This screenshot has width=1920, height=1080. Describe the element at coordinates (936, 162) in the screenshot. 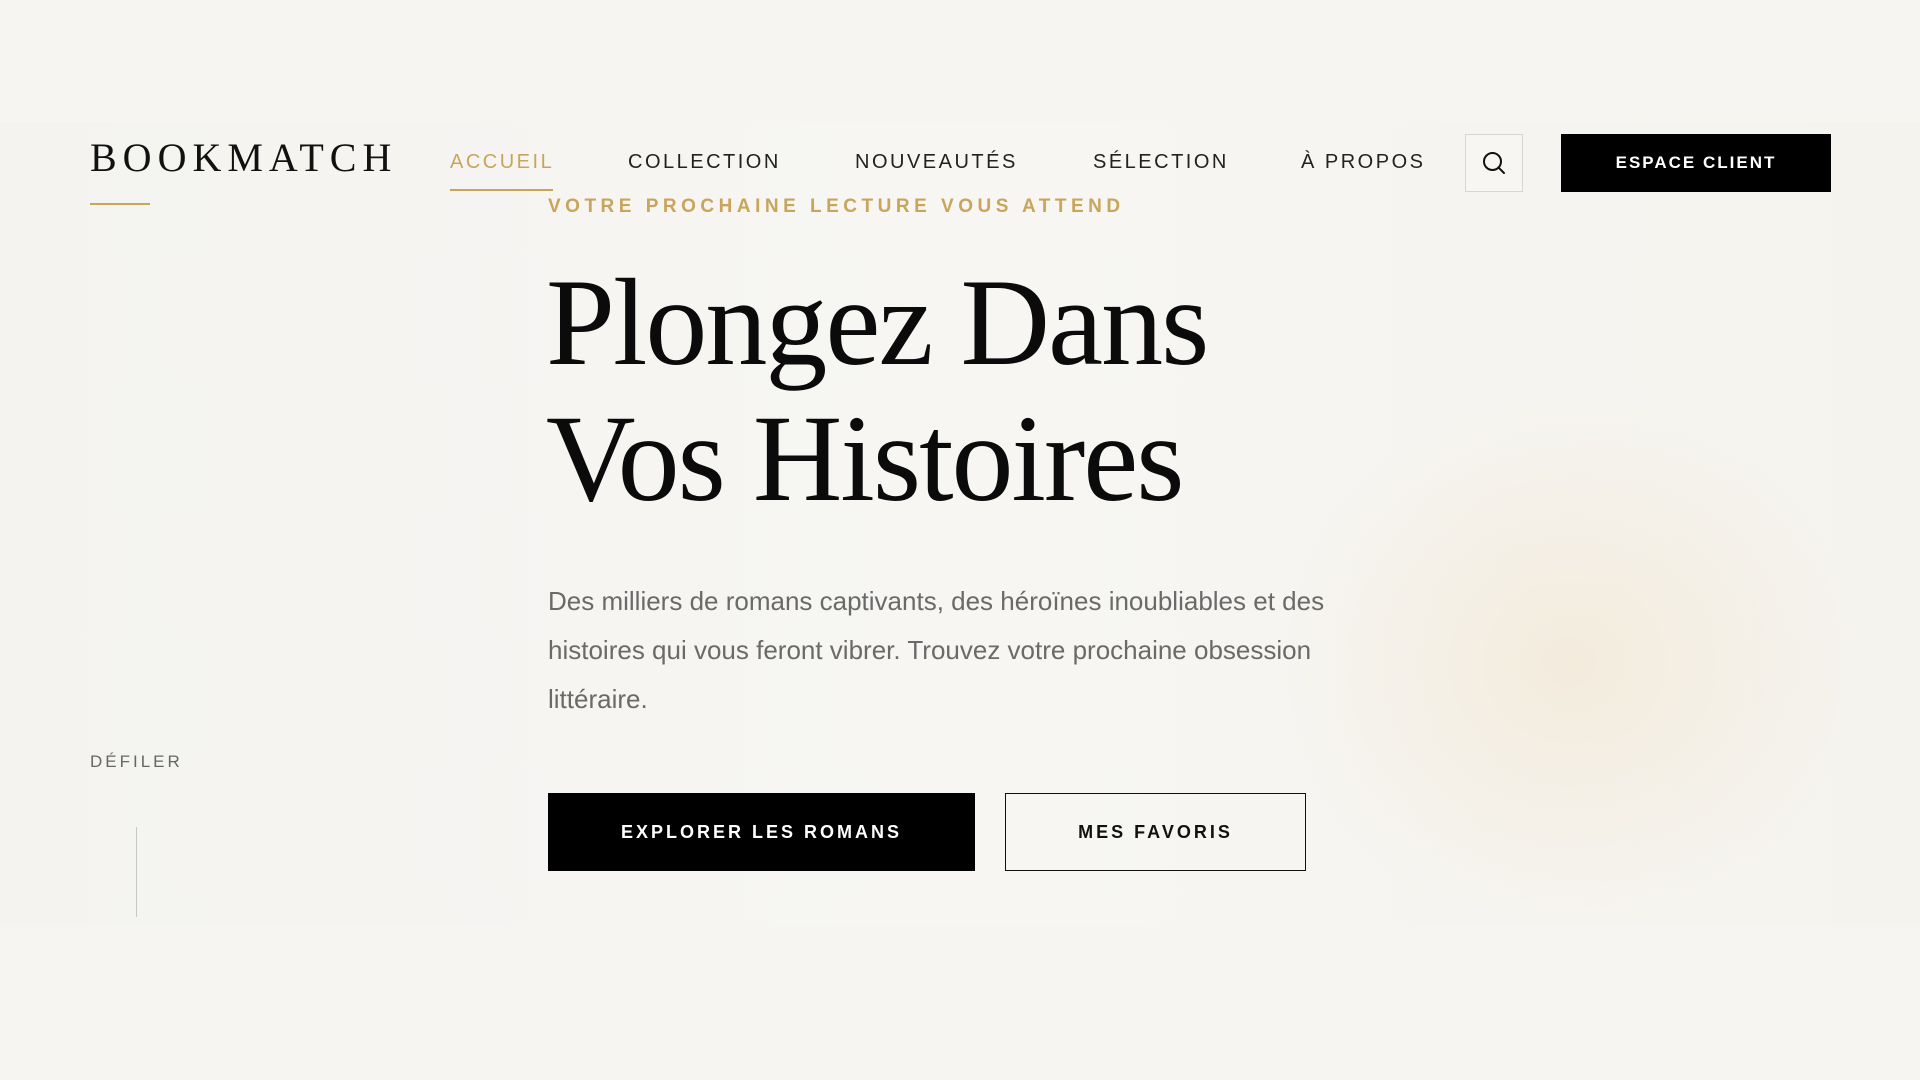

I see `nav-item-nouveautes: NOUVEAUTÉS` at that location.